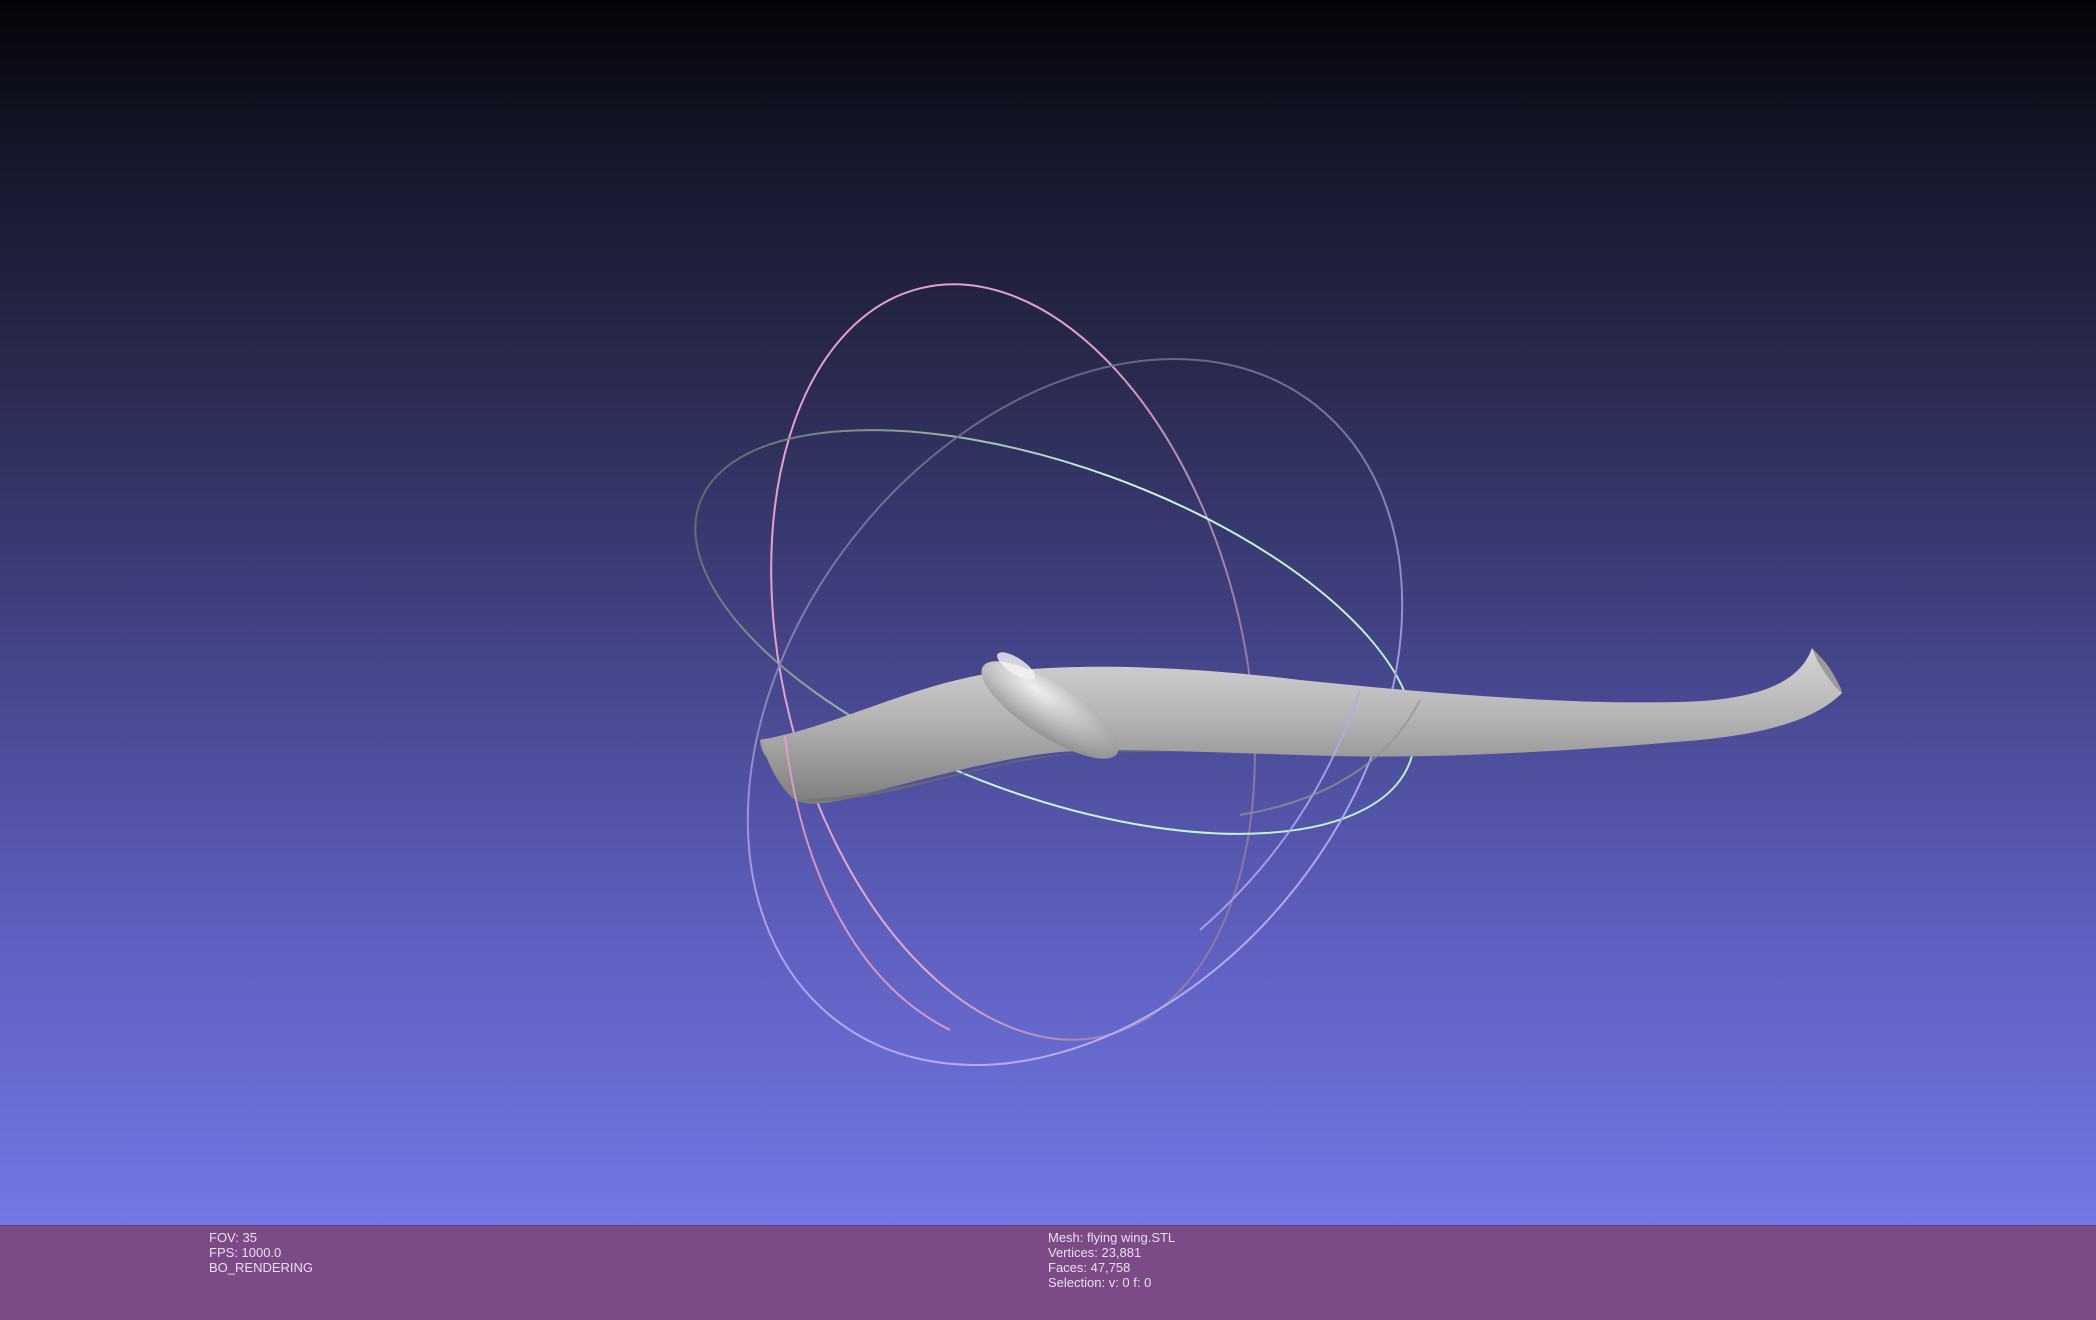  I want to click on wing-body, so click(1301, 726).